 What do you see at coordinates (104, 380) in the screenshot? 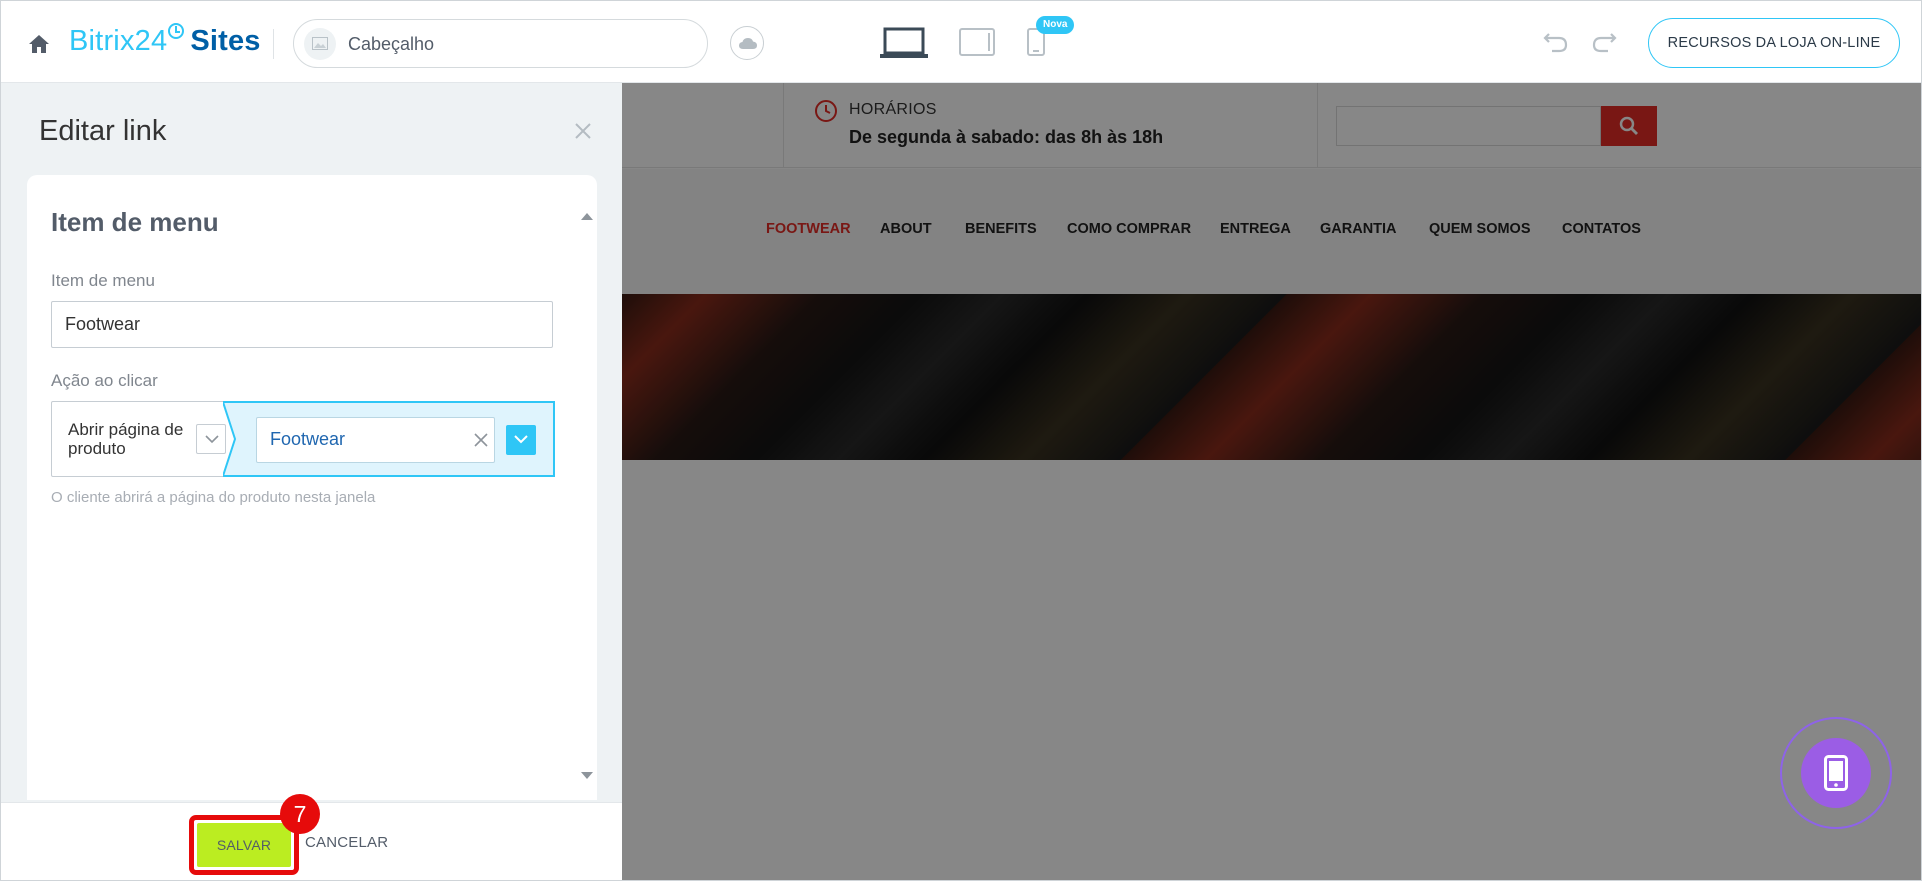
I see `action-field-label: Ação ao clicar` at bounding box center [104, 380].